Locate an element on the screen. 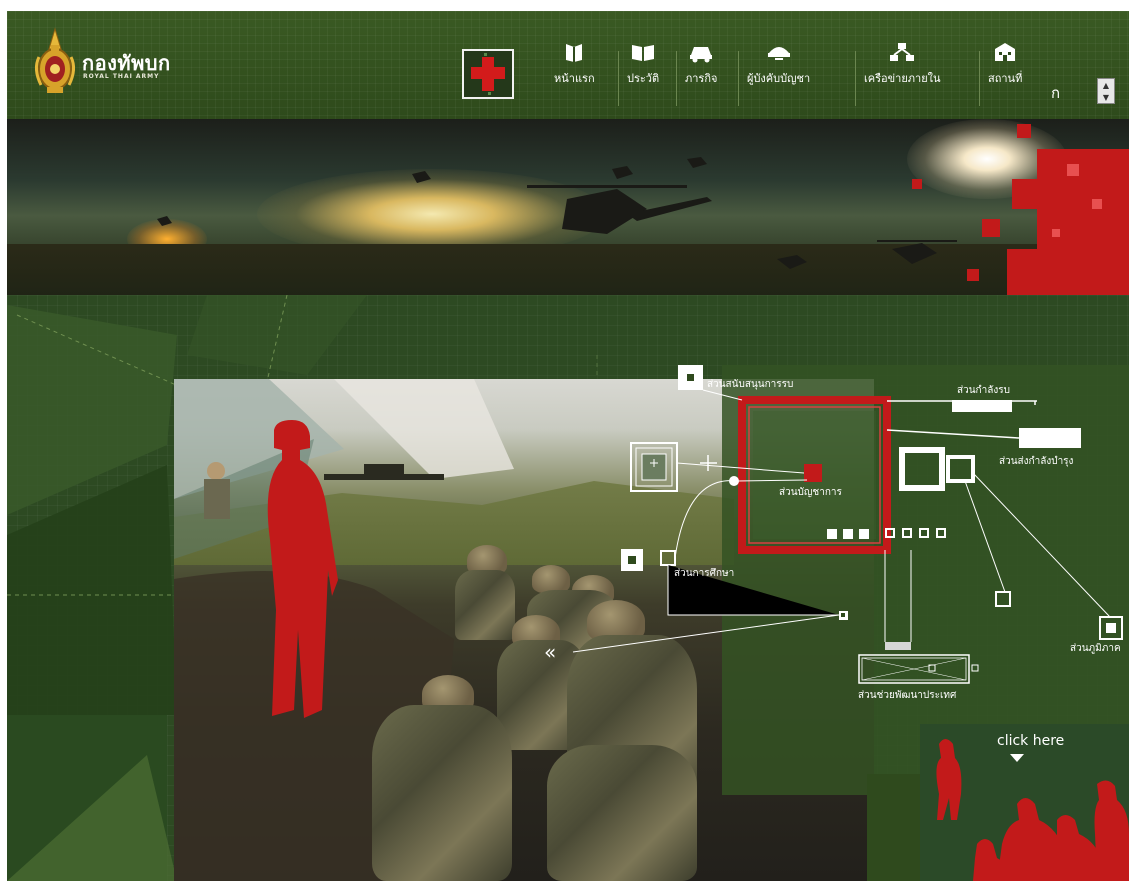 The image size is (1131, 881). chevron-down-icon: ▼ is located at coordinates (1106, 97).